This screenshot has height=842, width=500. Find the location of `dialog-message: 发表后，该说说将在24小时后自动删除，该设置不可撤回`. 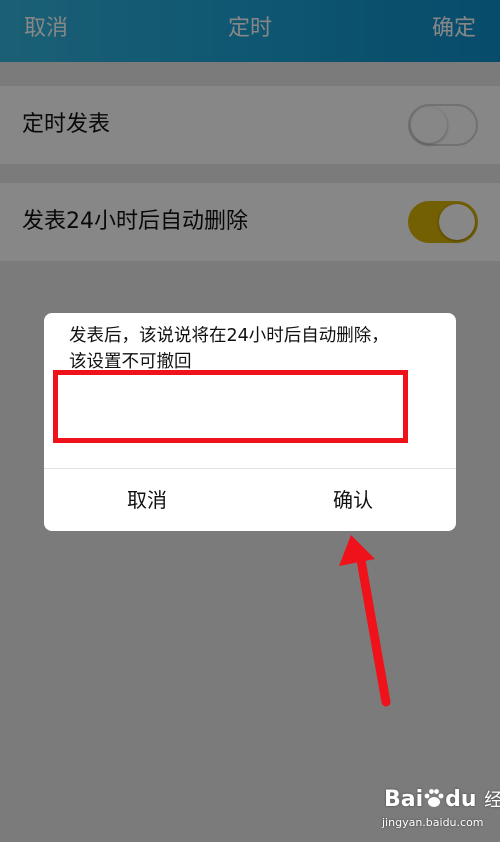

dialog-message: 发表后，该说说将在24小时后自动删除，该设置不可撤回 is located at coordinates (229, 349).